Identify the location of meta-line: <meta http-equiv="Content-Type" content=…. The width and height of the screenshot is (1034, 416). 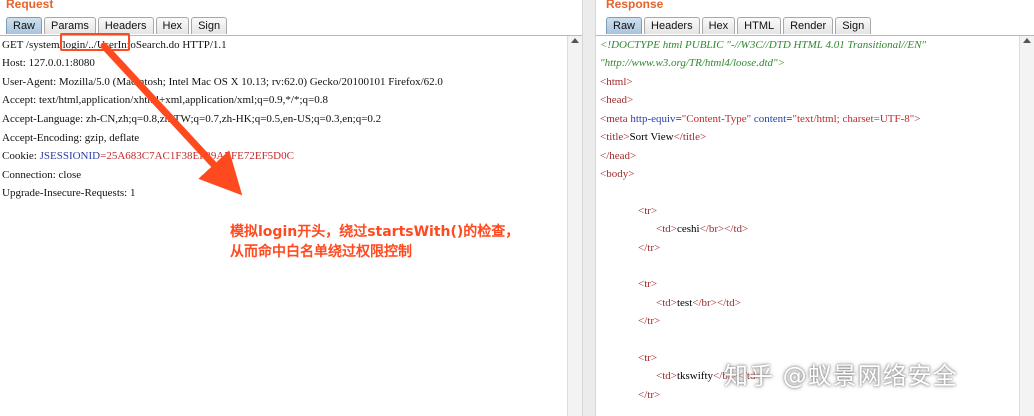
(760, 119).